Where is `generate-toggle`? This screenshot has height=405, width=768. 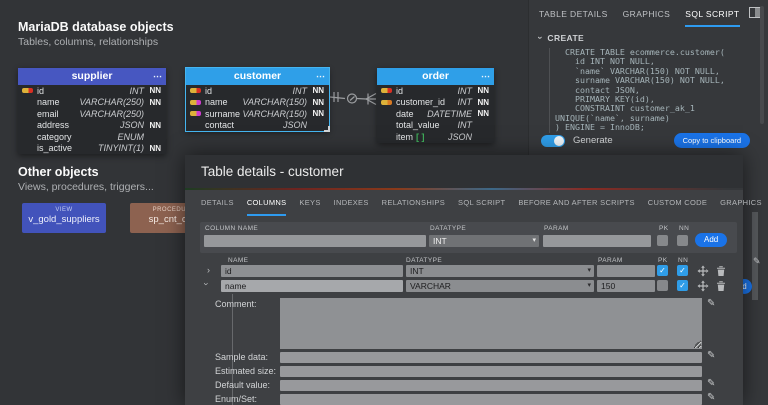 generate-toggle is located at coordinates (553, 141).